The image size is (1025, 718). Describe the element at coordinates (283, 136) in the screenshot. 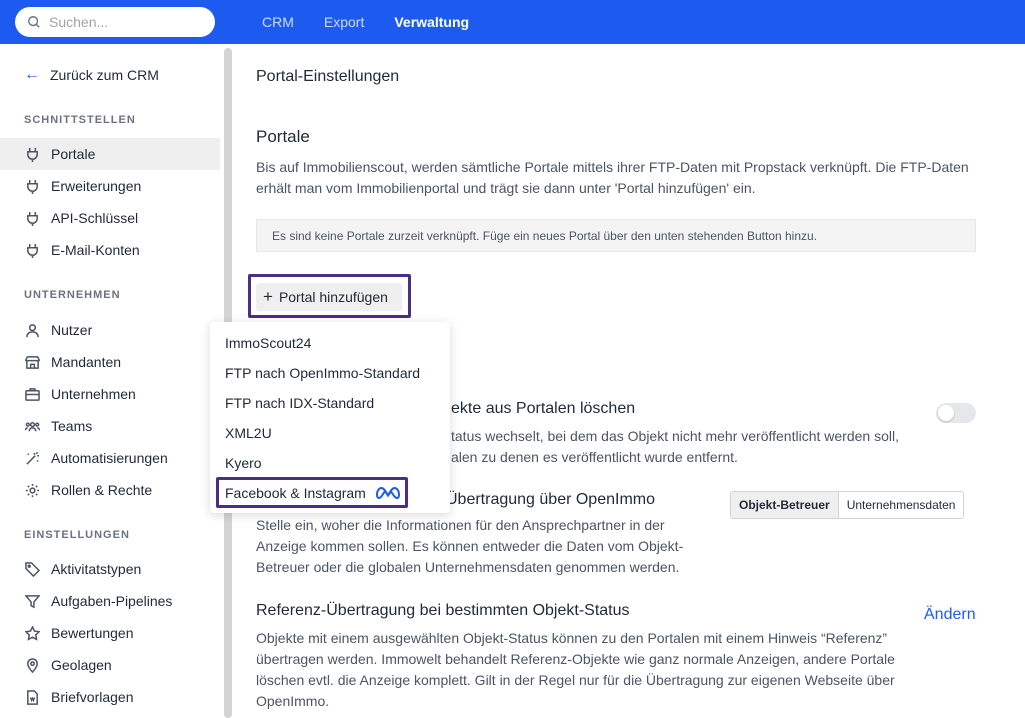

I see `portale-heading: Portale` at that location.